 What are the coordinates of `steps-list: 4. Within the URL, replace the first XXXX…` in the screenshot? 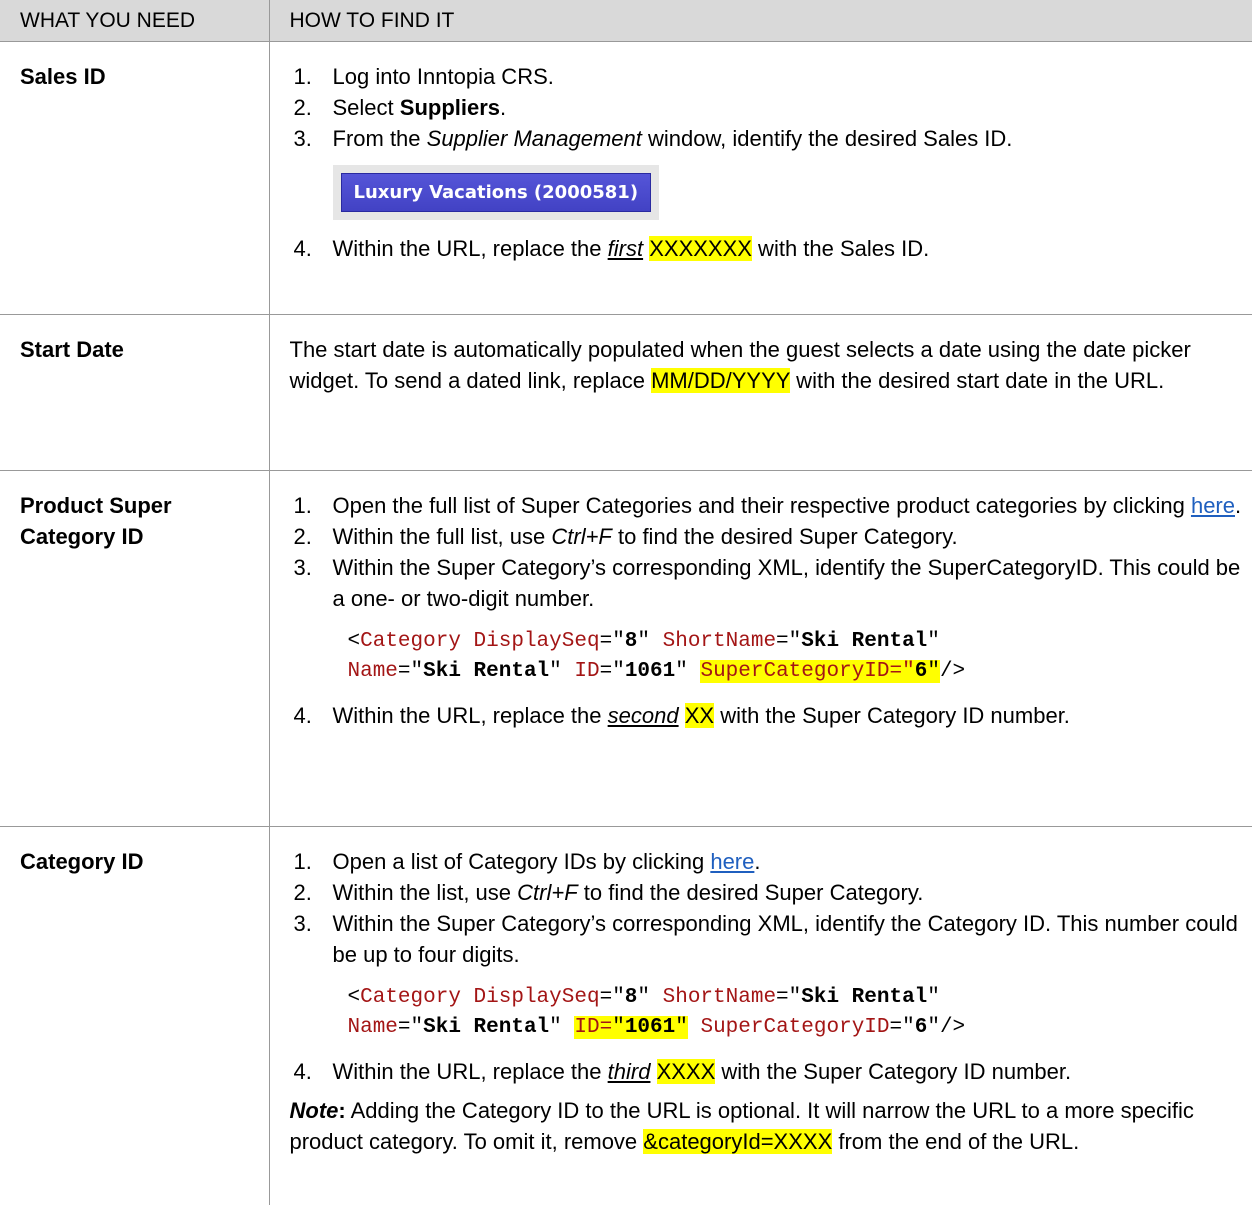 It's located at (768, 249).